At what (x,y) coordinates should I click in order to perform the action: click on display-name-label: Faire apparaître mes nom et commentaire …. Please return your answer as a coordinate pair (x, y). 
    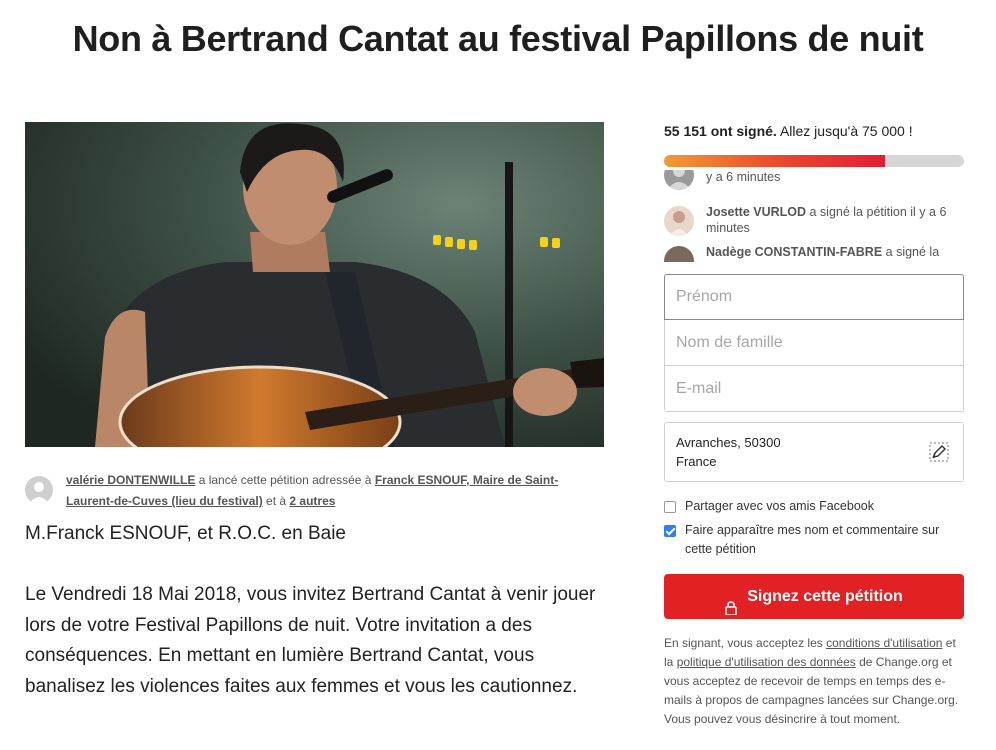
    Looking at the image, I should click on (812, 539).